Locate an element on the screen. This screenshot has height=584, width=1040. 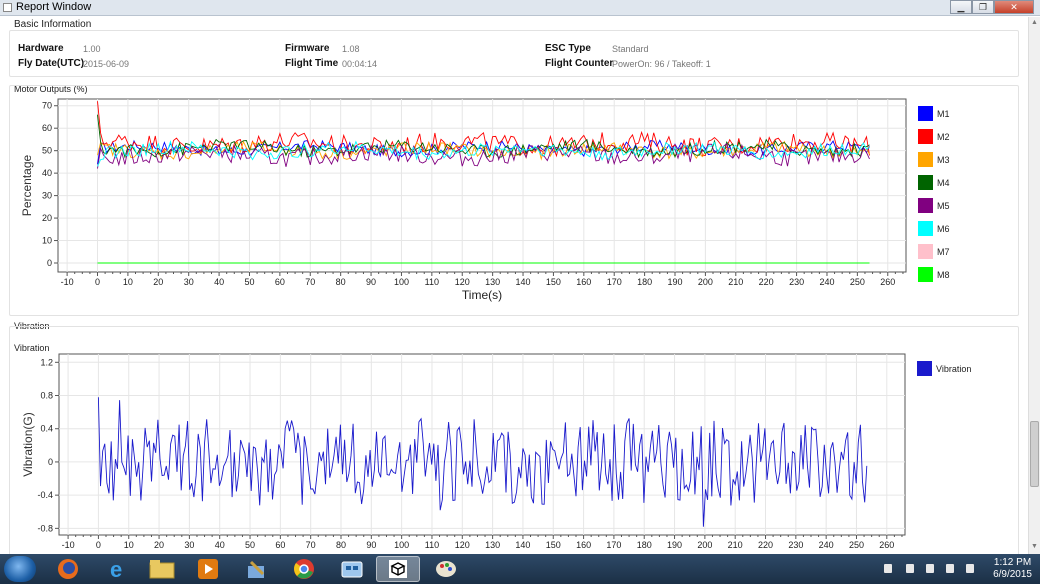
ie-taskbar-icon: e is located at coordinates (118, 569).